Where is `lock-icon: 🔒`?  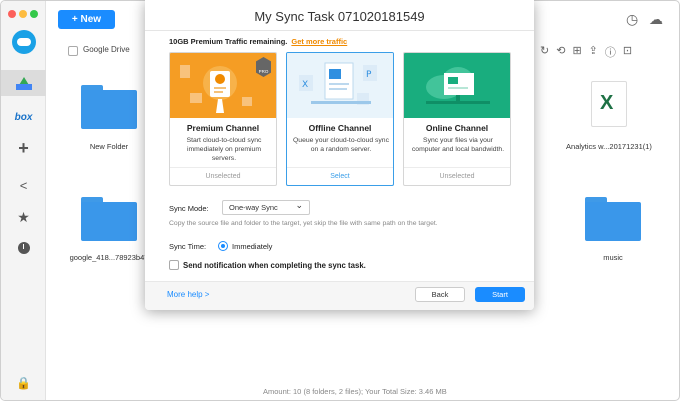 lock-icon: 🔒 is located at coordinates (23, 383).